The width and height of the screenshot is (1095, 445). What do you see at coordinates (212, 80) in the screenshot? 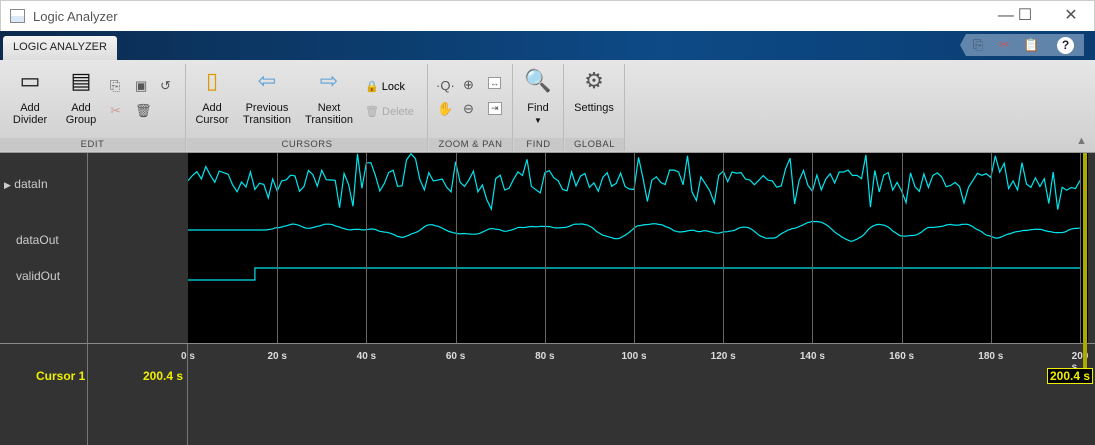
I see `add-cursor-icon: ▯` at bounding box center [212, 80].